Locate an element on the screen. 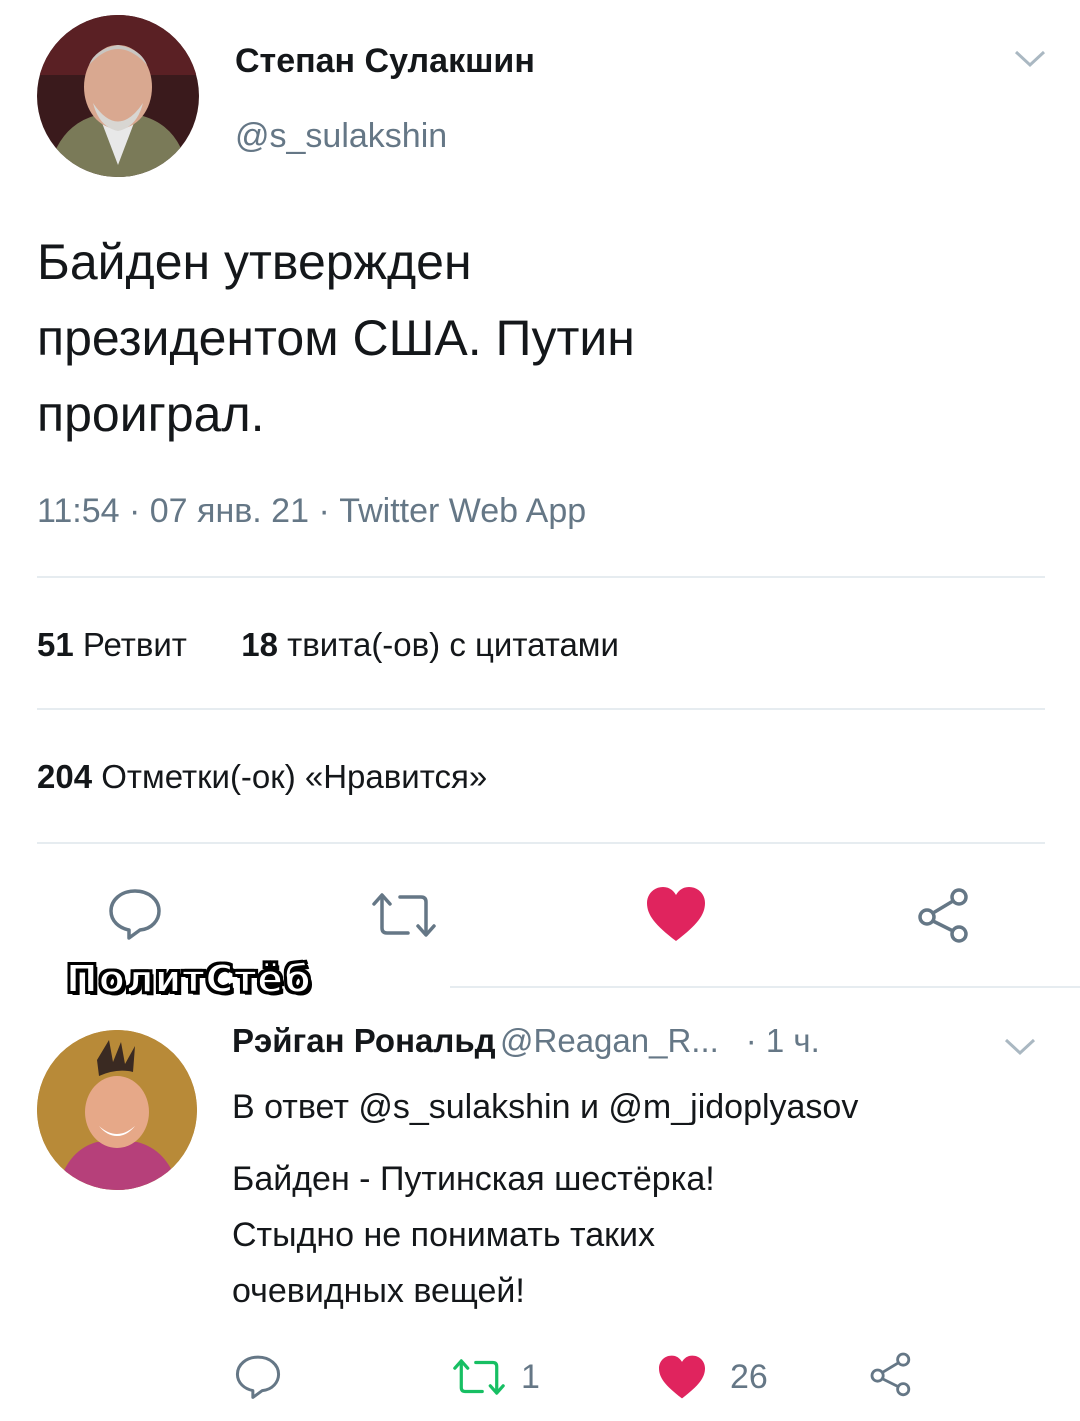  author-avatar is located at coordinates (118, 96).